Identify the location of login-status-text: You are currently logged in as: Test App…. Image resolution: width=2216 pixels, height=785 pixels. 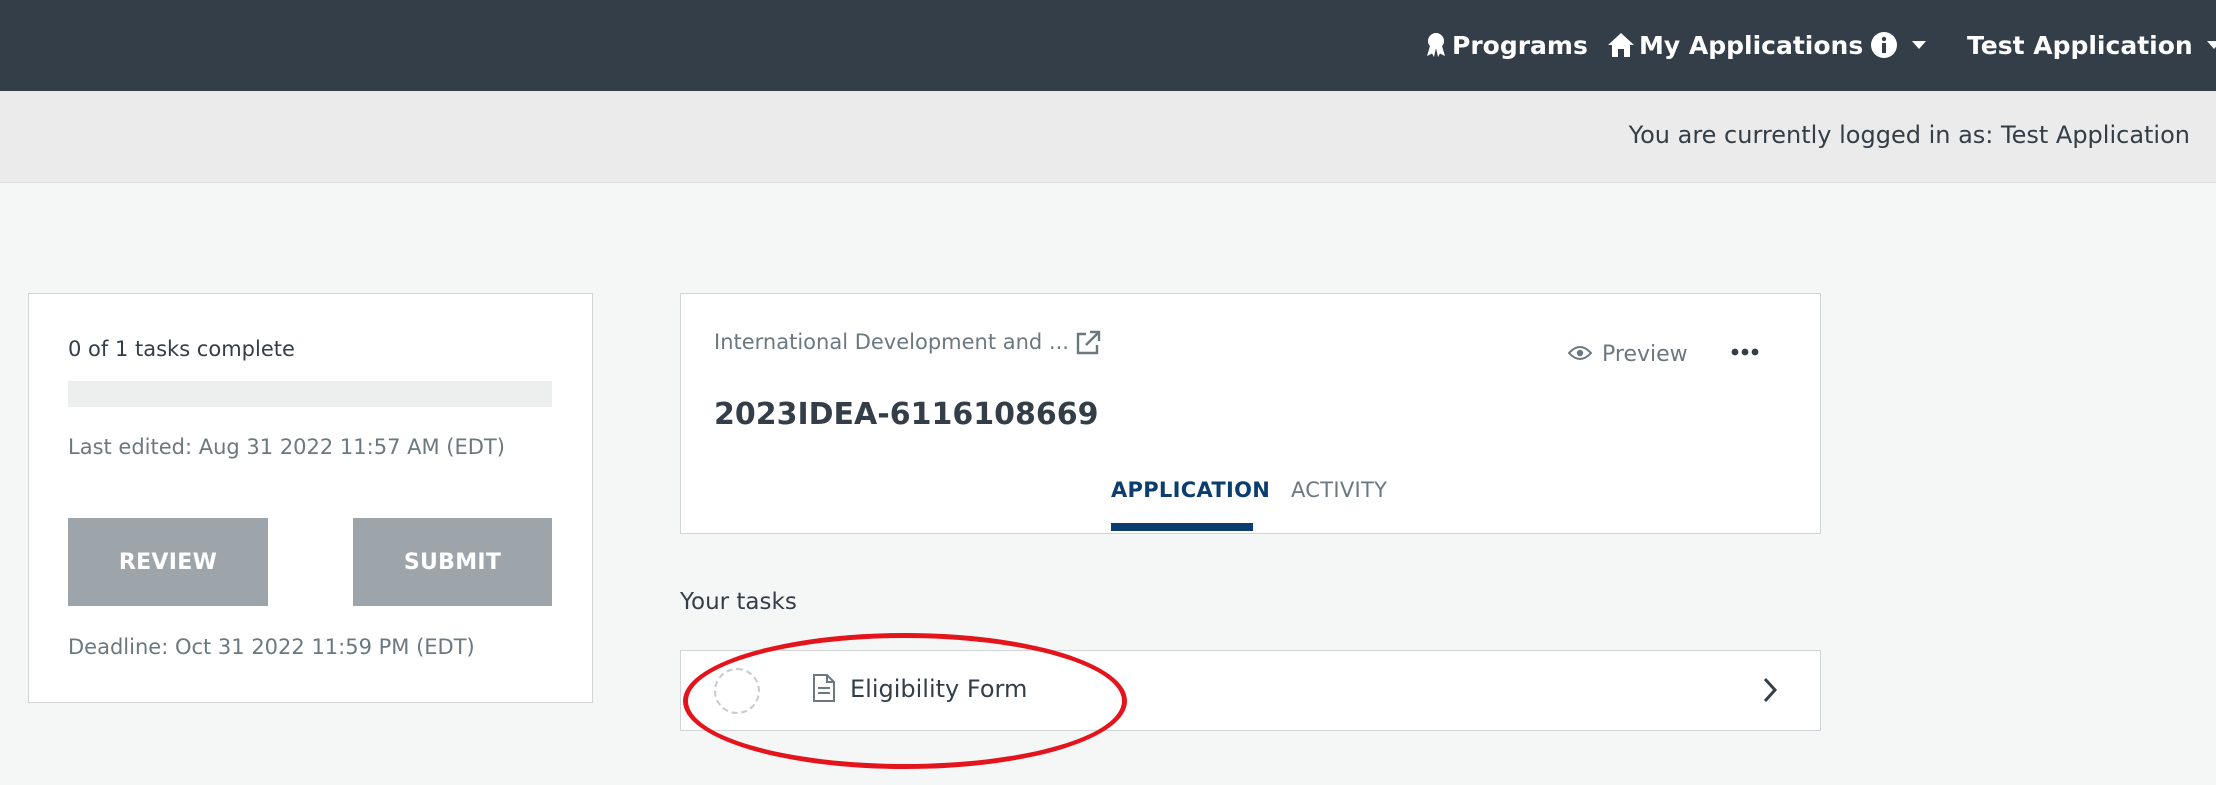
(1909, 135).